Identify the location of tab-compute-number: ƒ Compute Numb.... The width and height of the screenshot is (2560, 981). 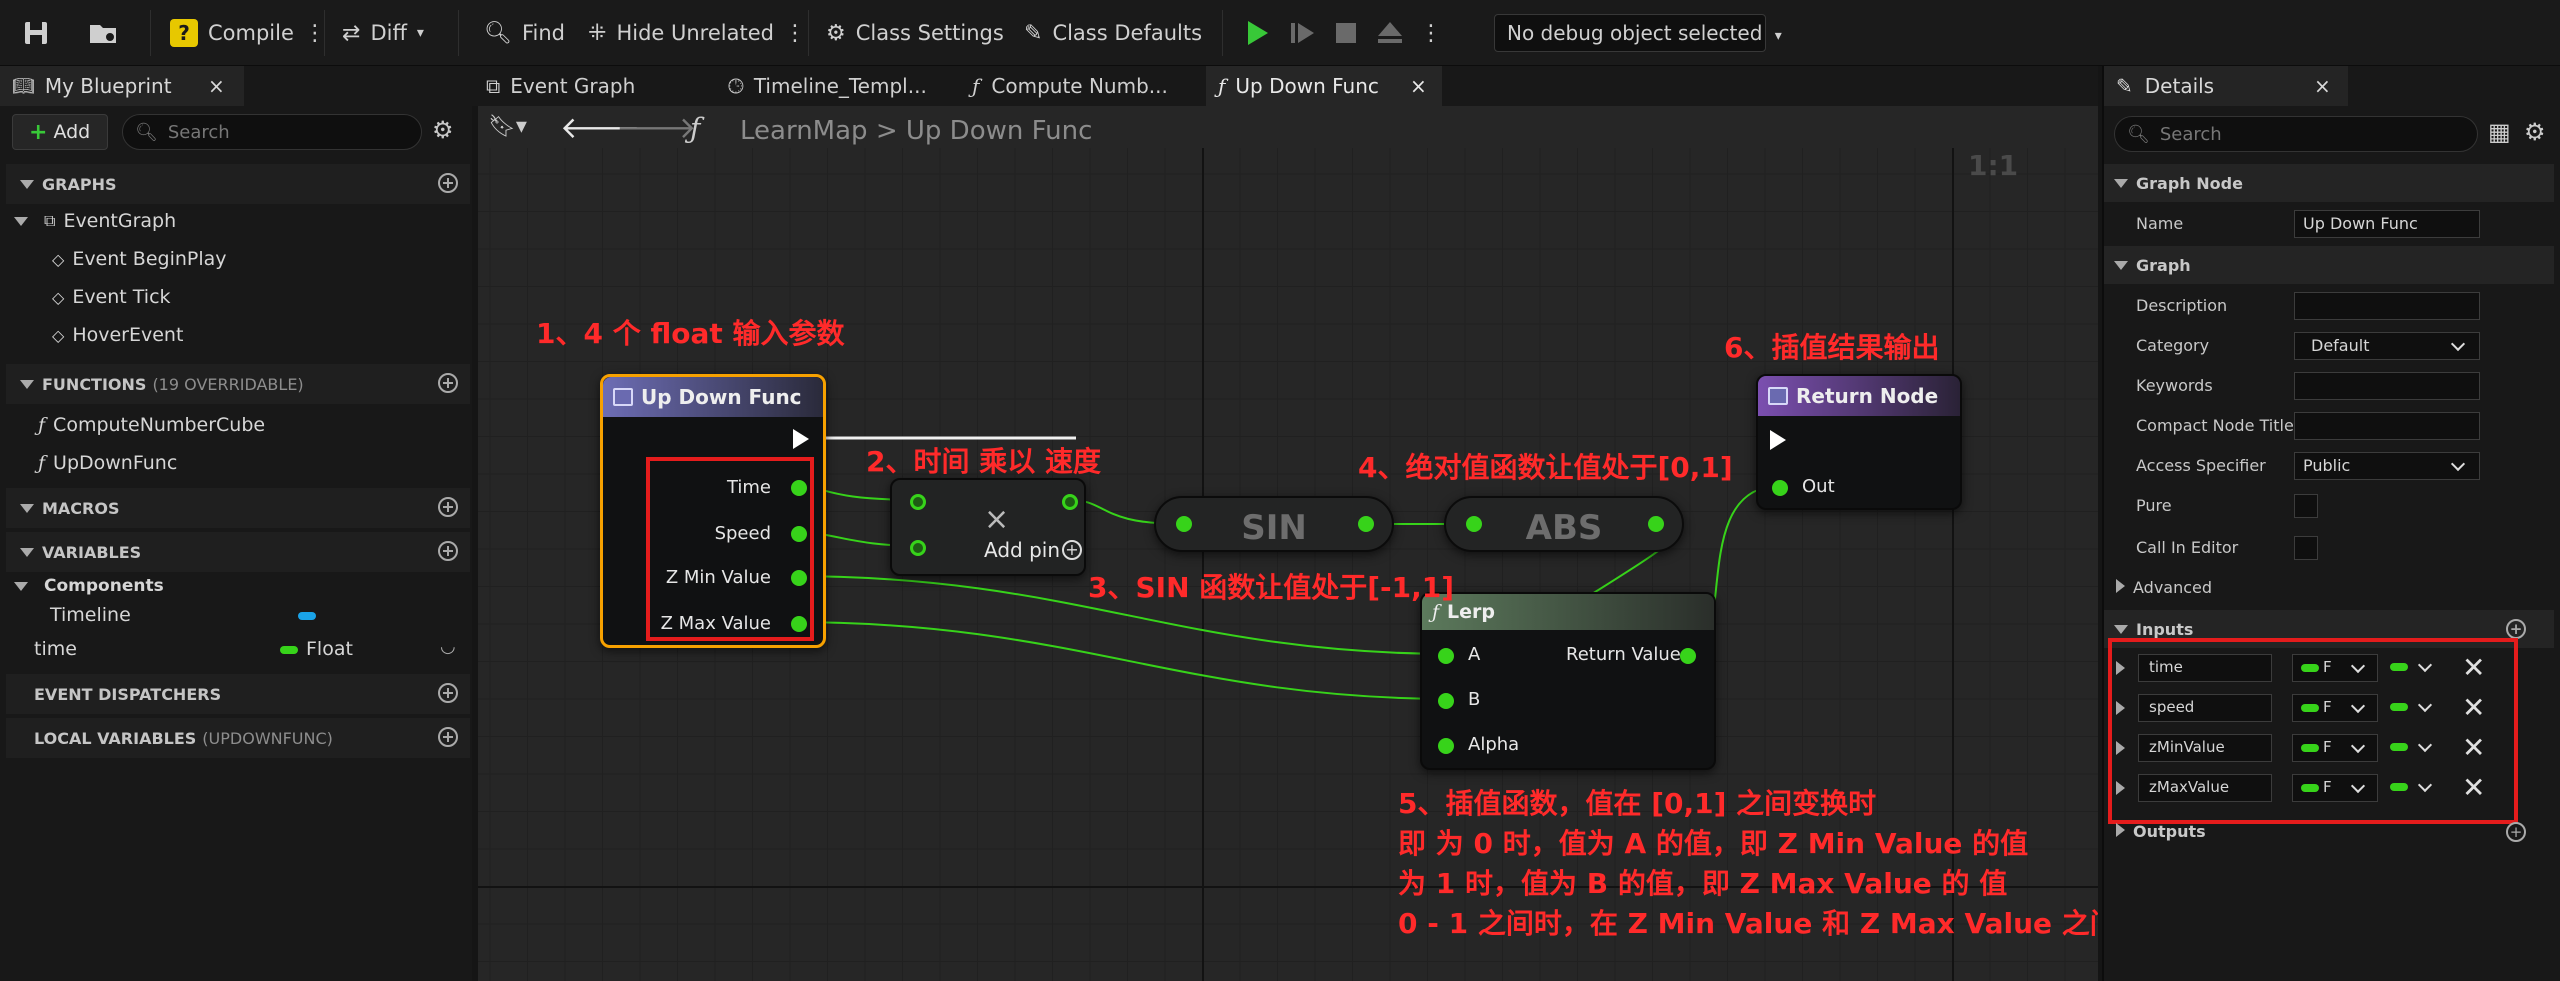
(1090, 86).